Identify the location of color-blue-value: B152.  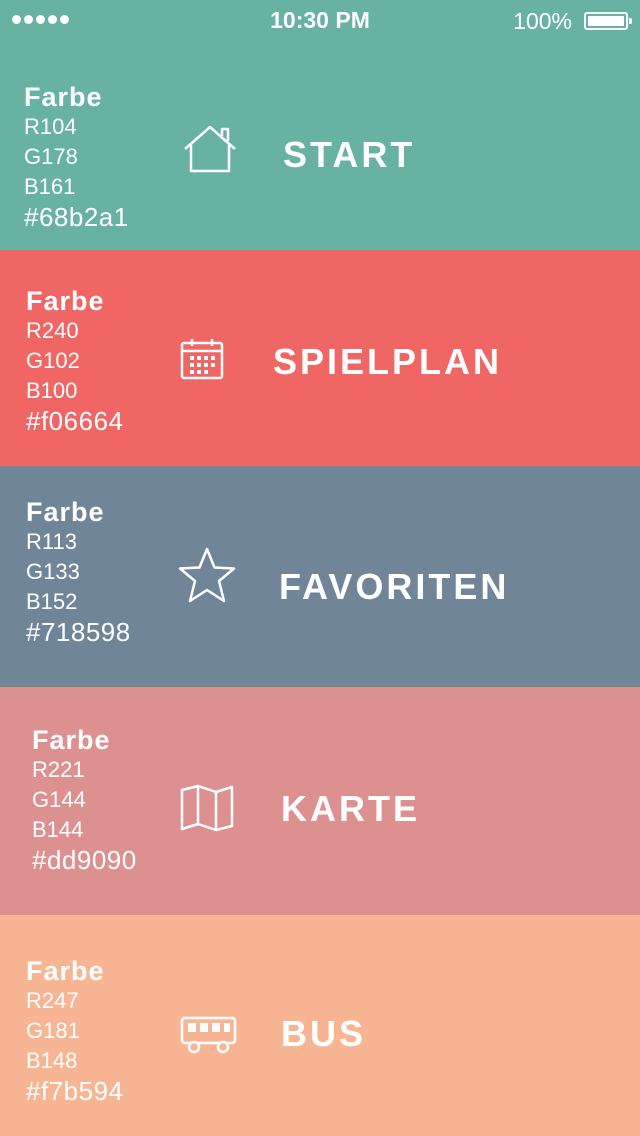
(52, 601).